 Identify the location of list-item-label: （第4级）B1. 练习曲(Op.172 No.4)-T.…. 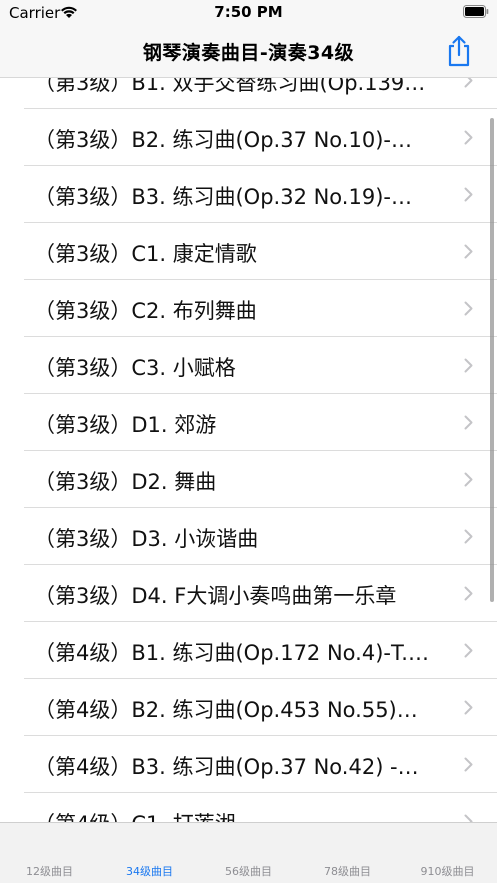
(231, 653).